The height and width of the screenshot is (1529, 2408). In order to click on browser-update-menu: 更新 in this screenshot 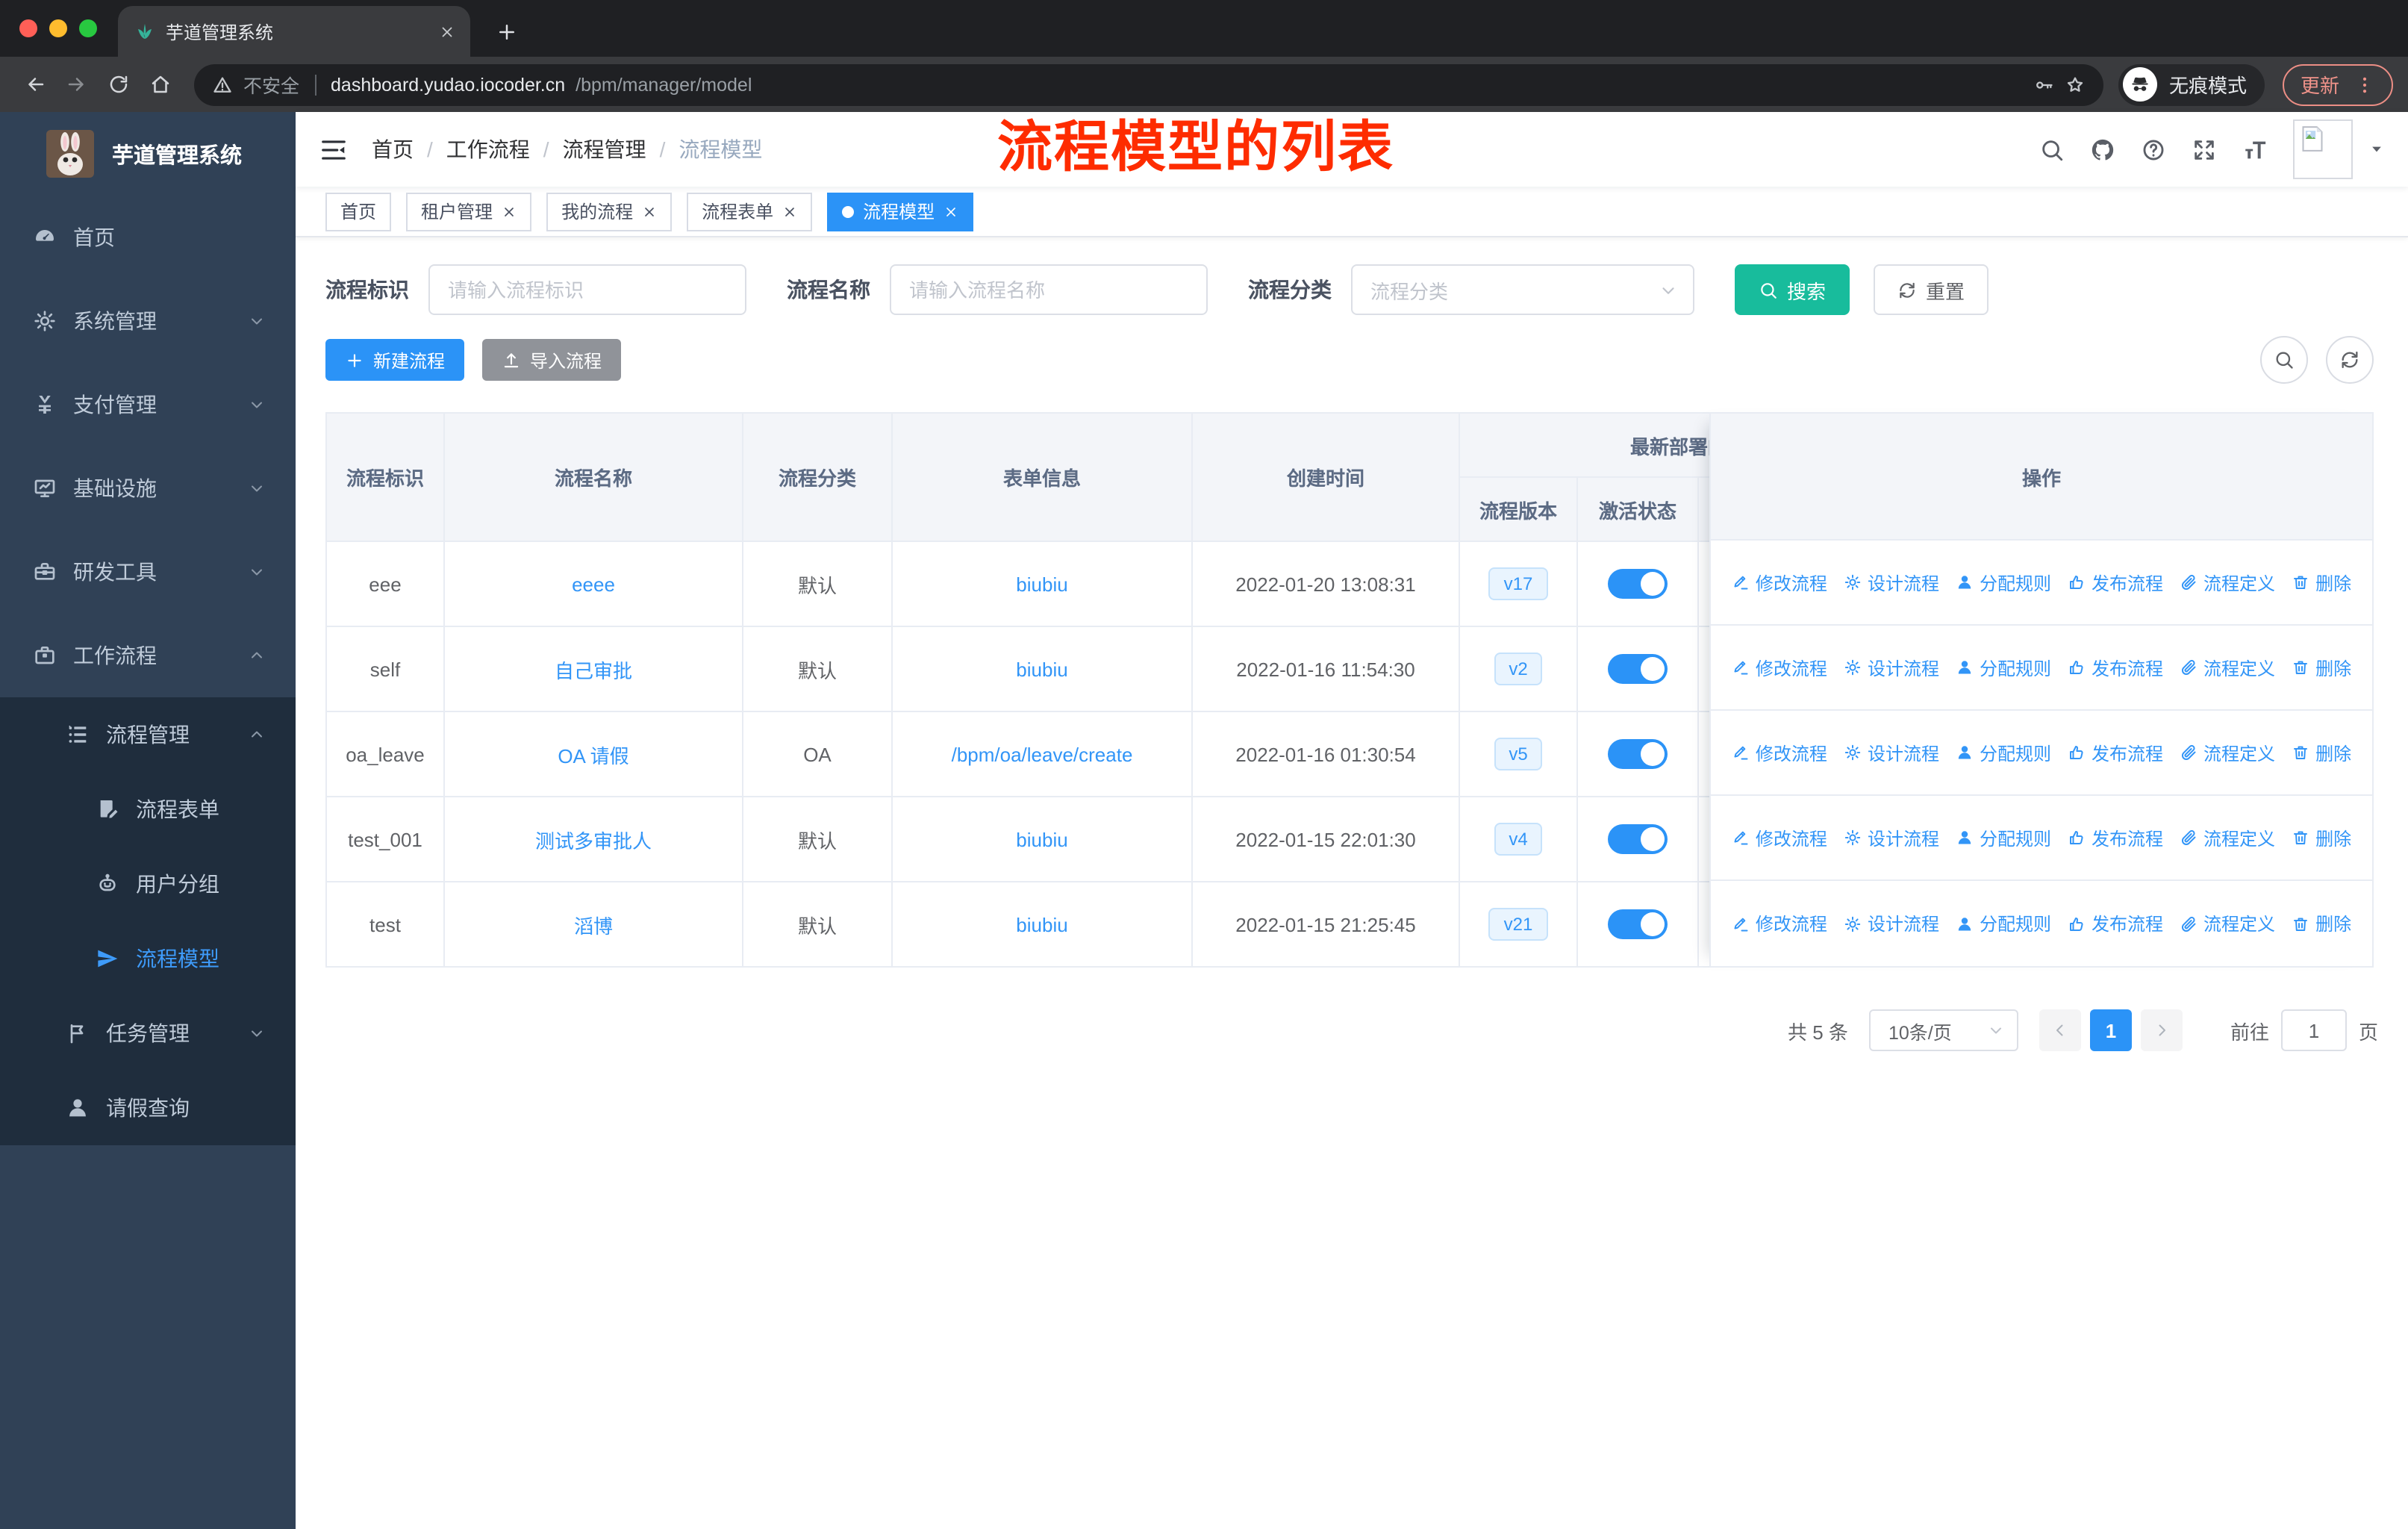, I will do `click(2337, 84)`.